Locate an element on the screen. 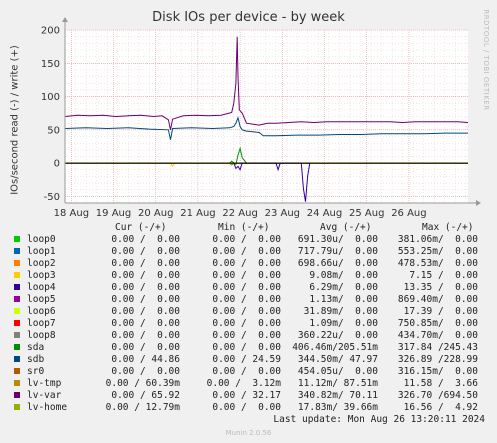 The height and width of the screenshot is (443, 497). last-update: Last update: Mon Aug 26 13:20:11 2024 is located at coordinates (379, 419).